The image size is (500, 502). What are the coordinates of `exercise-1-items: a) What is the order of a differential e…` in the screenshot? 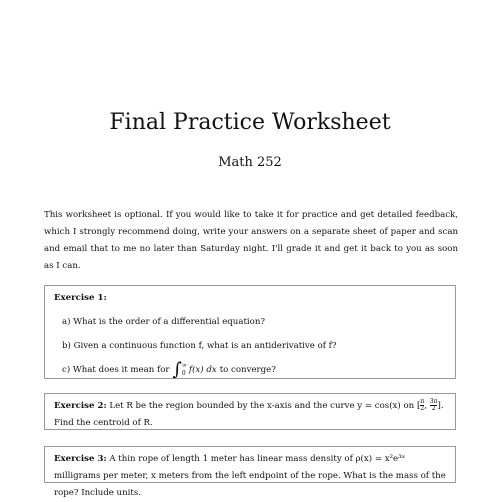 It's located at (250, 346).